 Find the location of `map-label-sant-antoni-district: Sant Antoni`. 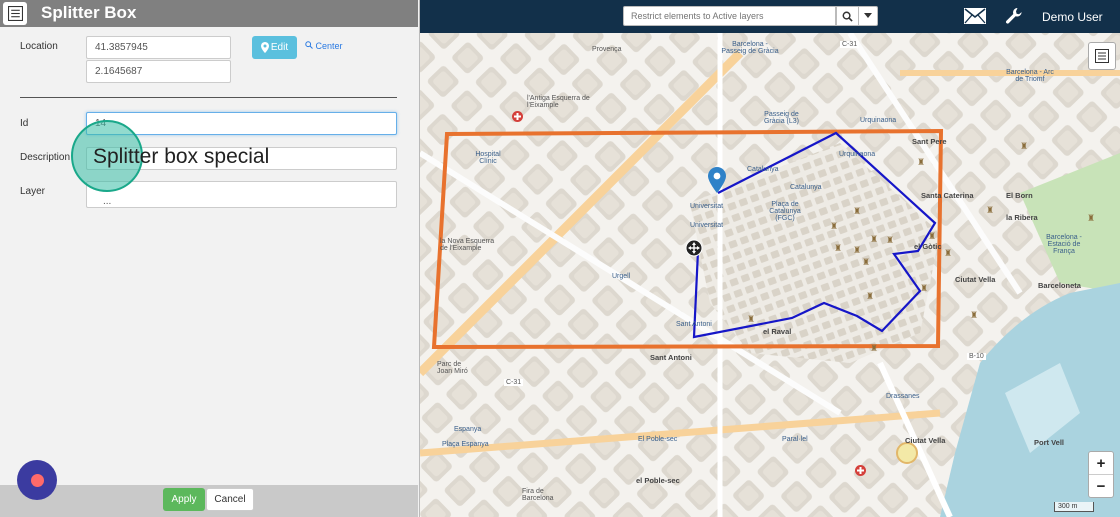

map-label-sant-antoni-district: Sant Antoni is located at coordinates (671, 357).